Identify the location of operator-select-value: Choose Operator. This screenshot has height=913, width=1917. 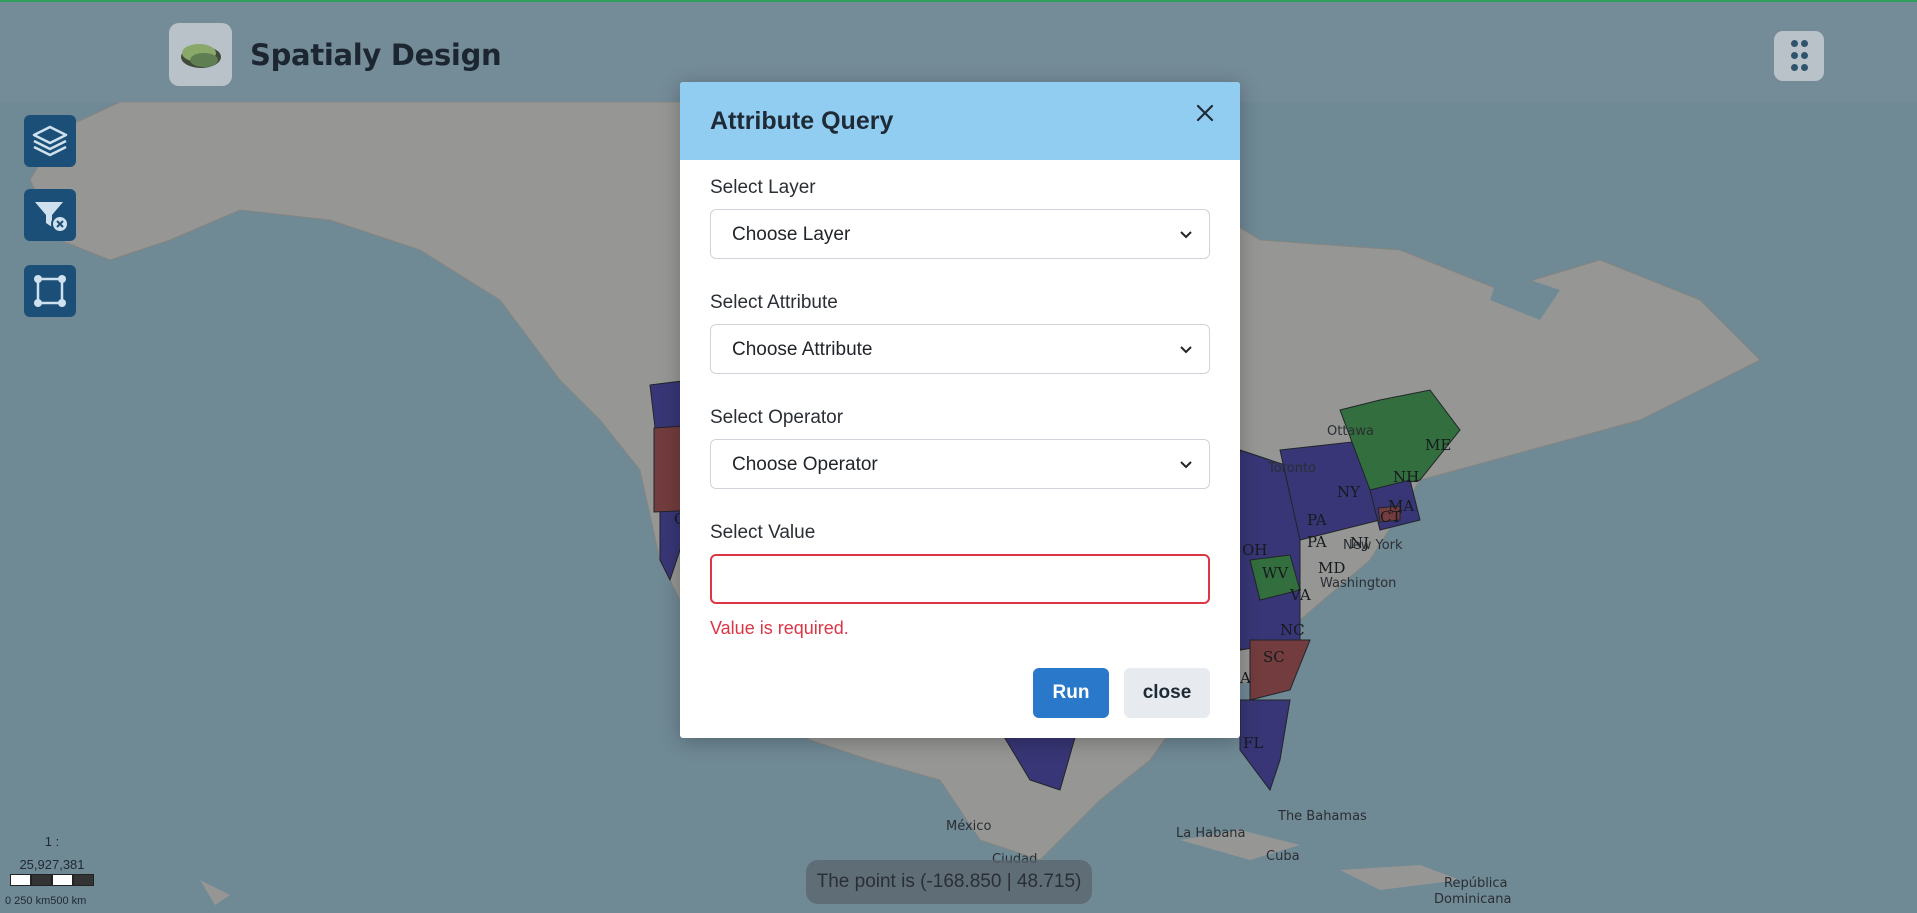
(805, 464).